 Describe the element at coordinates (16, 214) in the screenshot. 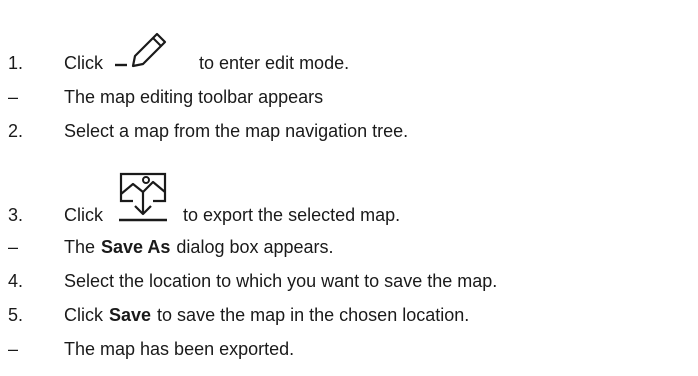

I see `step-marker: 3.` at that location.